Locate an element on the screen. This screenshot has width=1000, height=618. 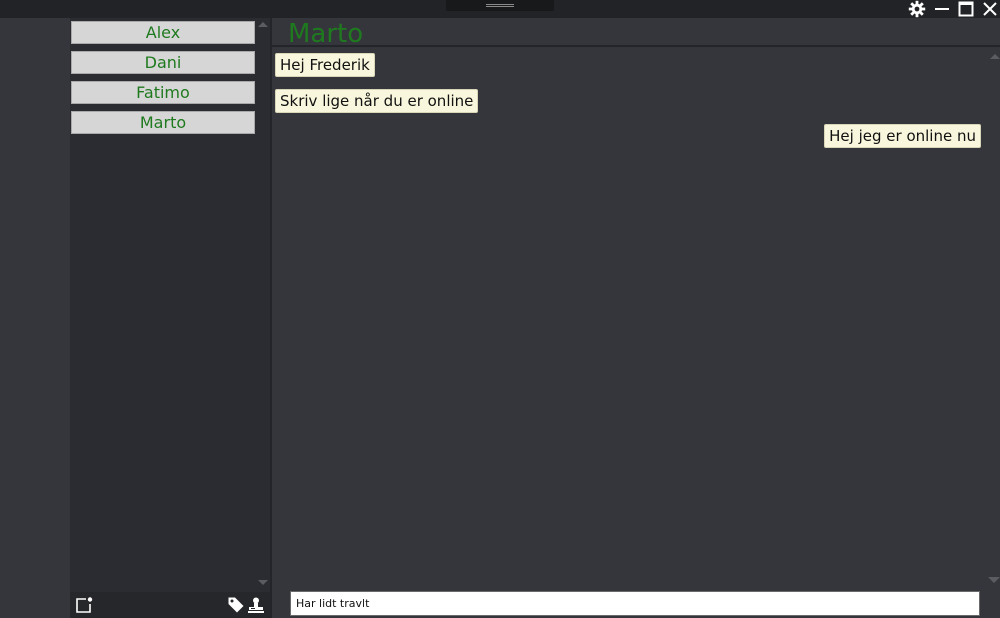
message-input-wrapper is located at coordinates (635, 603).